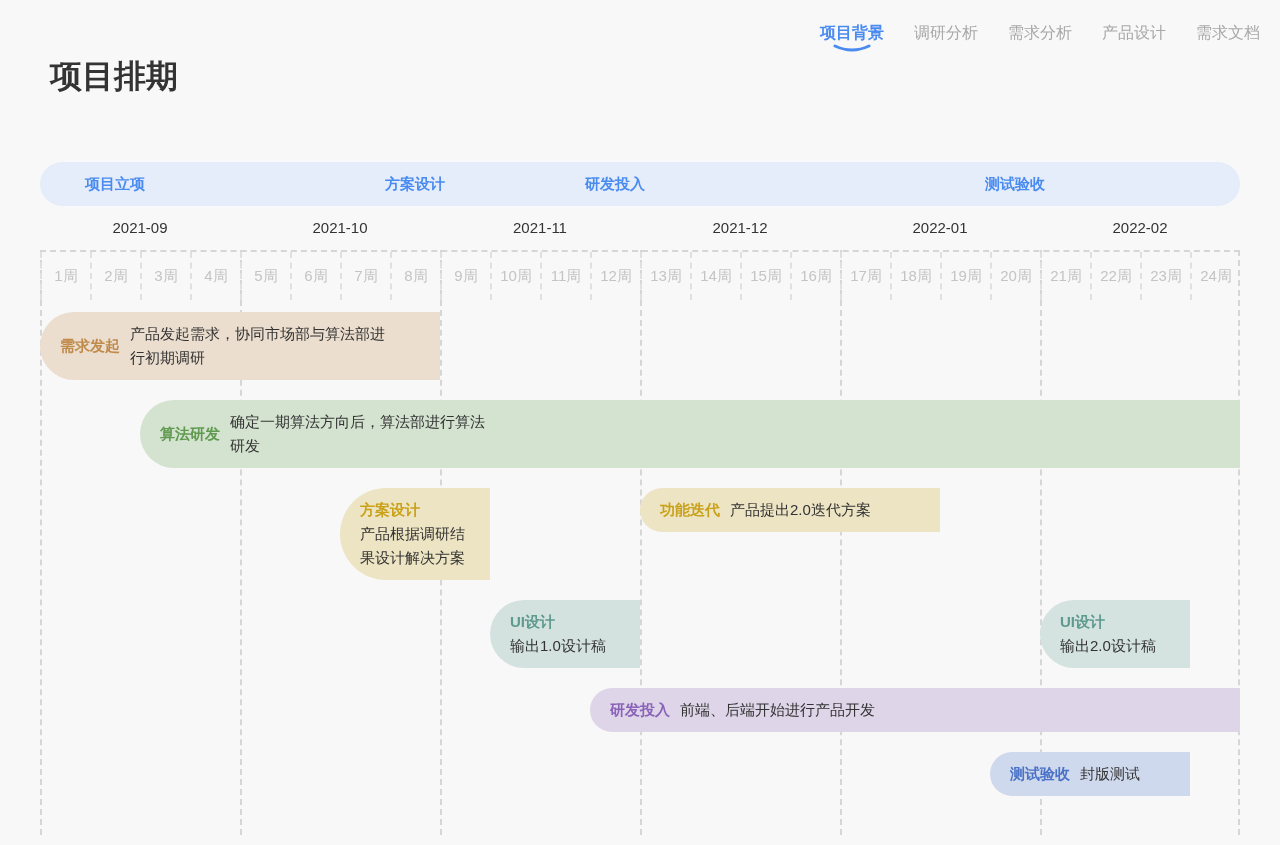  What do you see at coordinates (90, 346) in the screenshot?
I see `task-title: 需求发起` at bounding box center [90, 346].